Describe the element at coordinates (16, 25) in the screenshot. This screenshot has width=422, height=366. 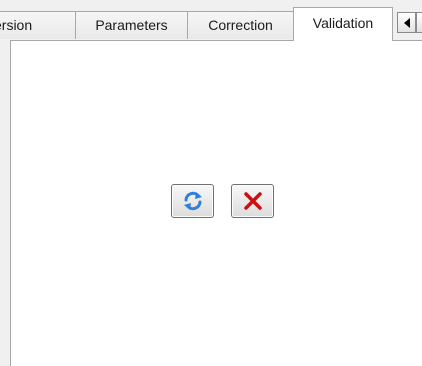
I see `tab-label: ersion` at that location.